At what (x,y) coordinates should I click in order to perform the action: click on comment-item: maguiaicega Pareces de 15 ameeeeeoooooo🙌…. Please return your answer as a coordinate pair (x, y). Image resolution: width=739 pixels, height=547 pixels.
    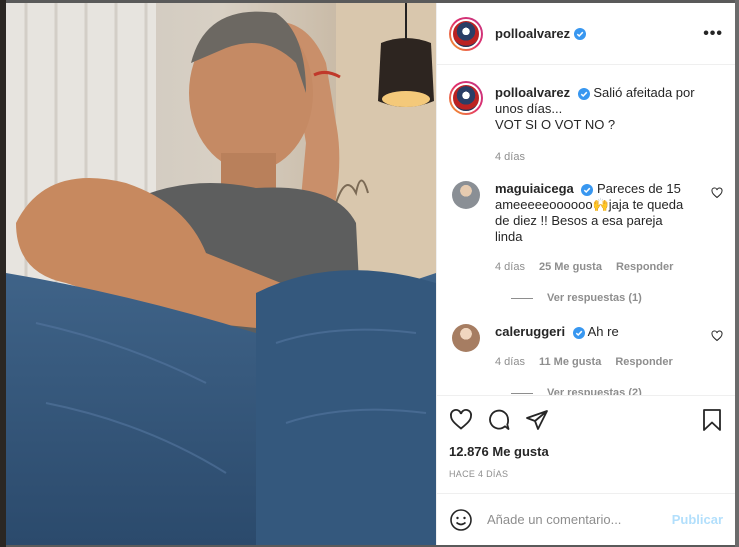
    Looking at the image, I should click on (586, 228).